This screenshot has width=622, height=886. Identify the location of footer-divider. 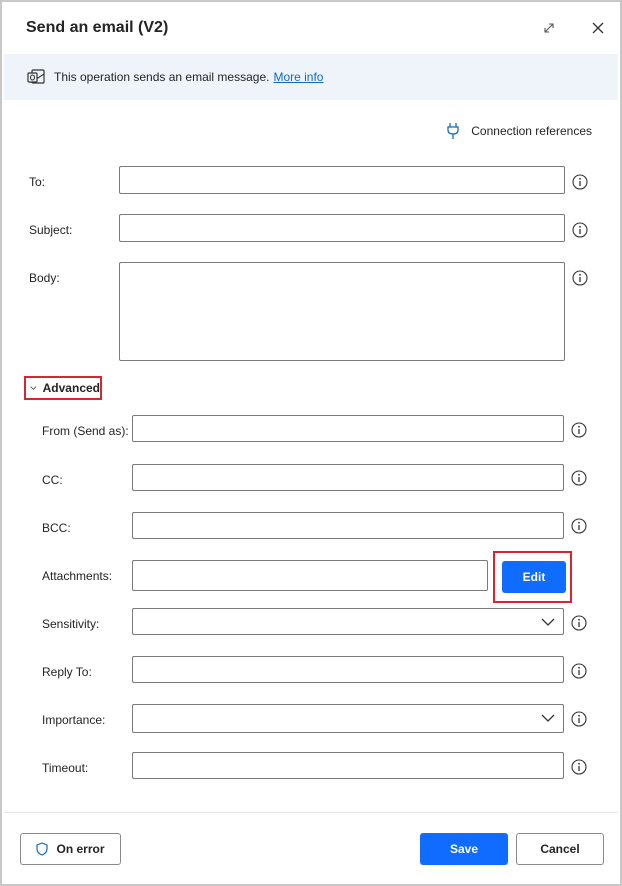
(311, 812).